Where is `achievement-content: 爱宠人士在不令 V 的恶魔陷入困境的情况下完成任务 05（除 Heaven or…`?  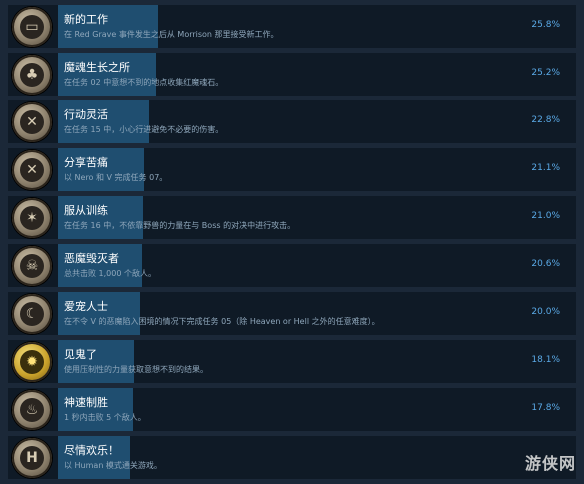 achievement-content: 爱宠人士在不令 V 的恶魔陷入困境的情况下完成任务 05（除 Heaven or… is located at coordinates (317, 313).